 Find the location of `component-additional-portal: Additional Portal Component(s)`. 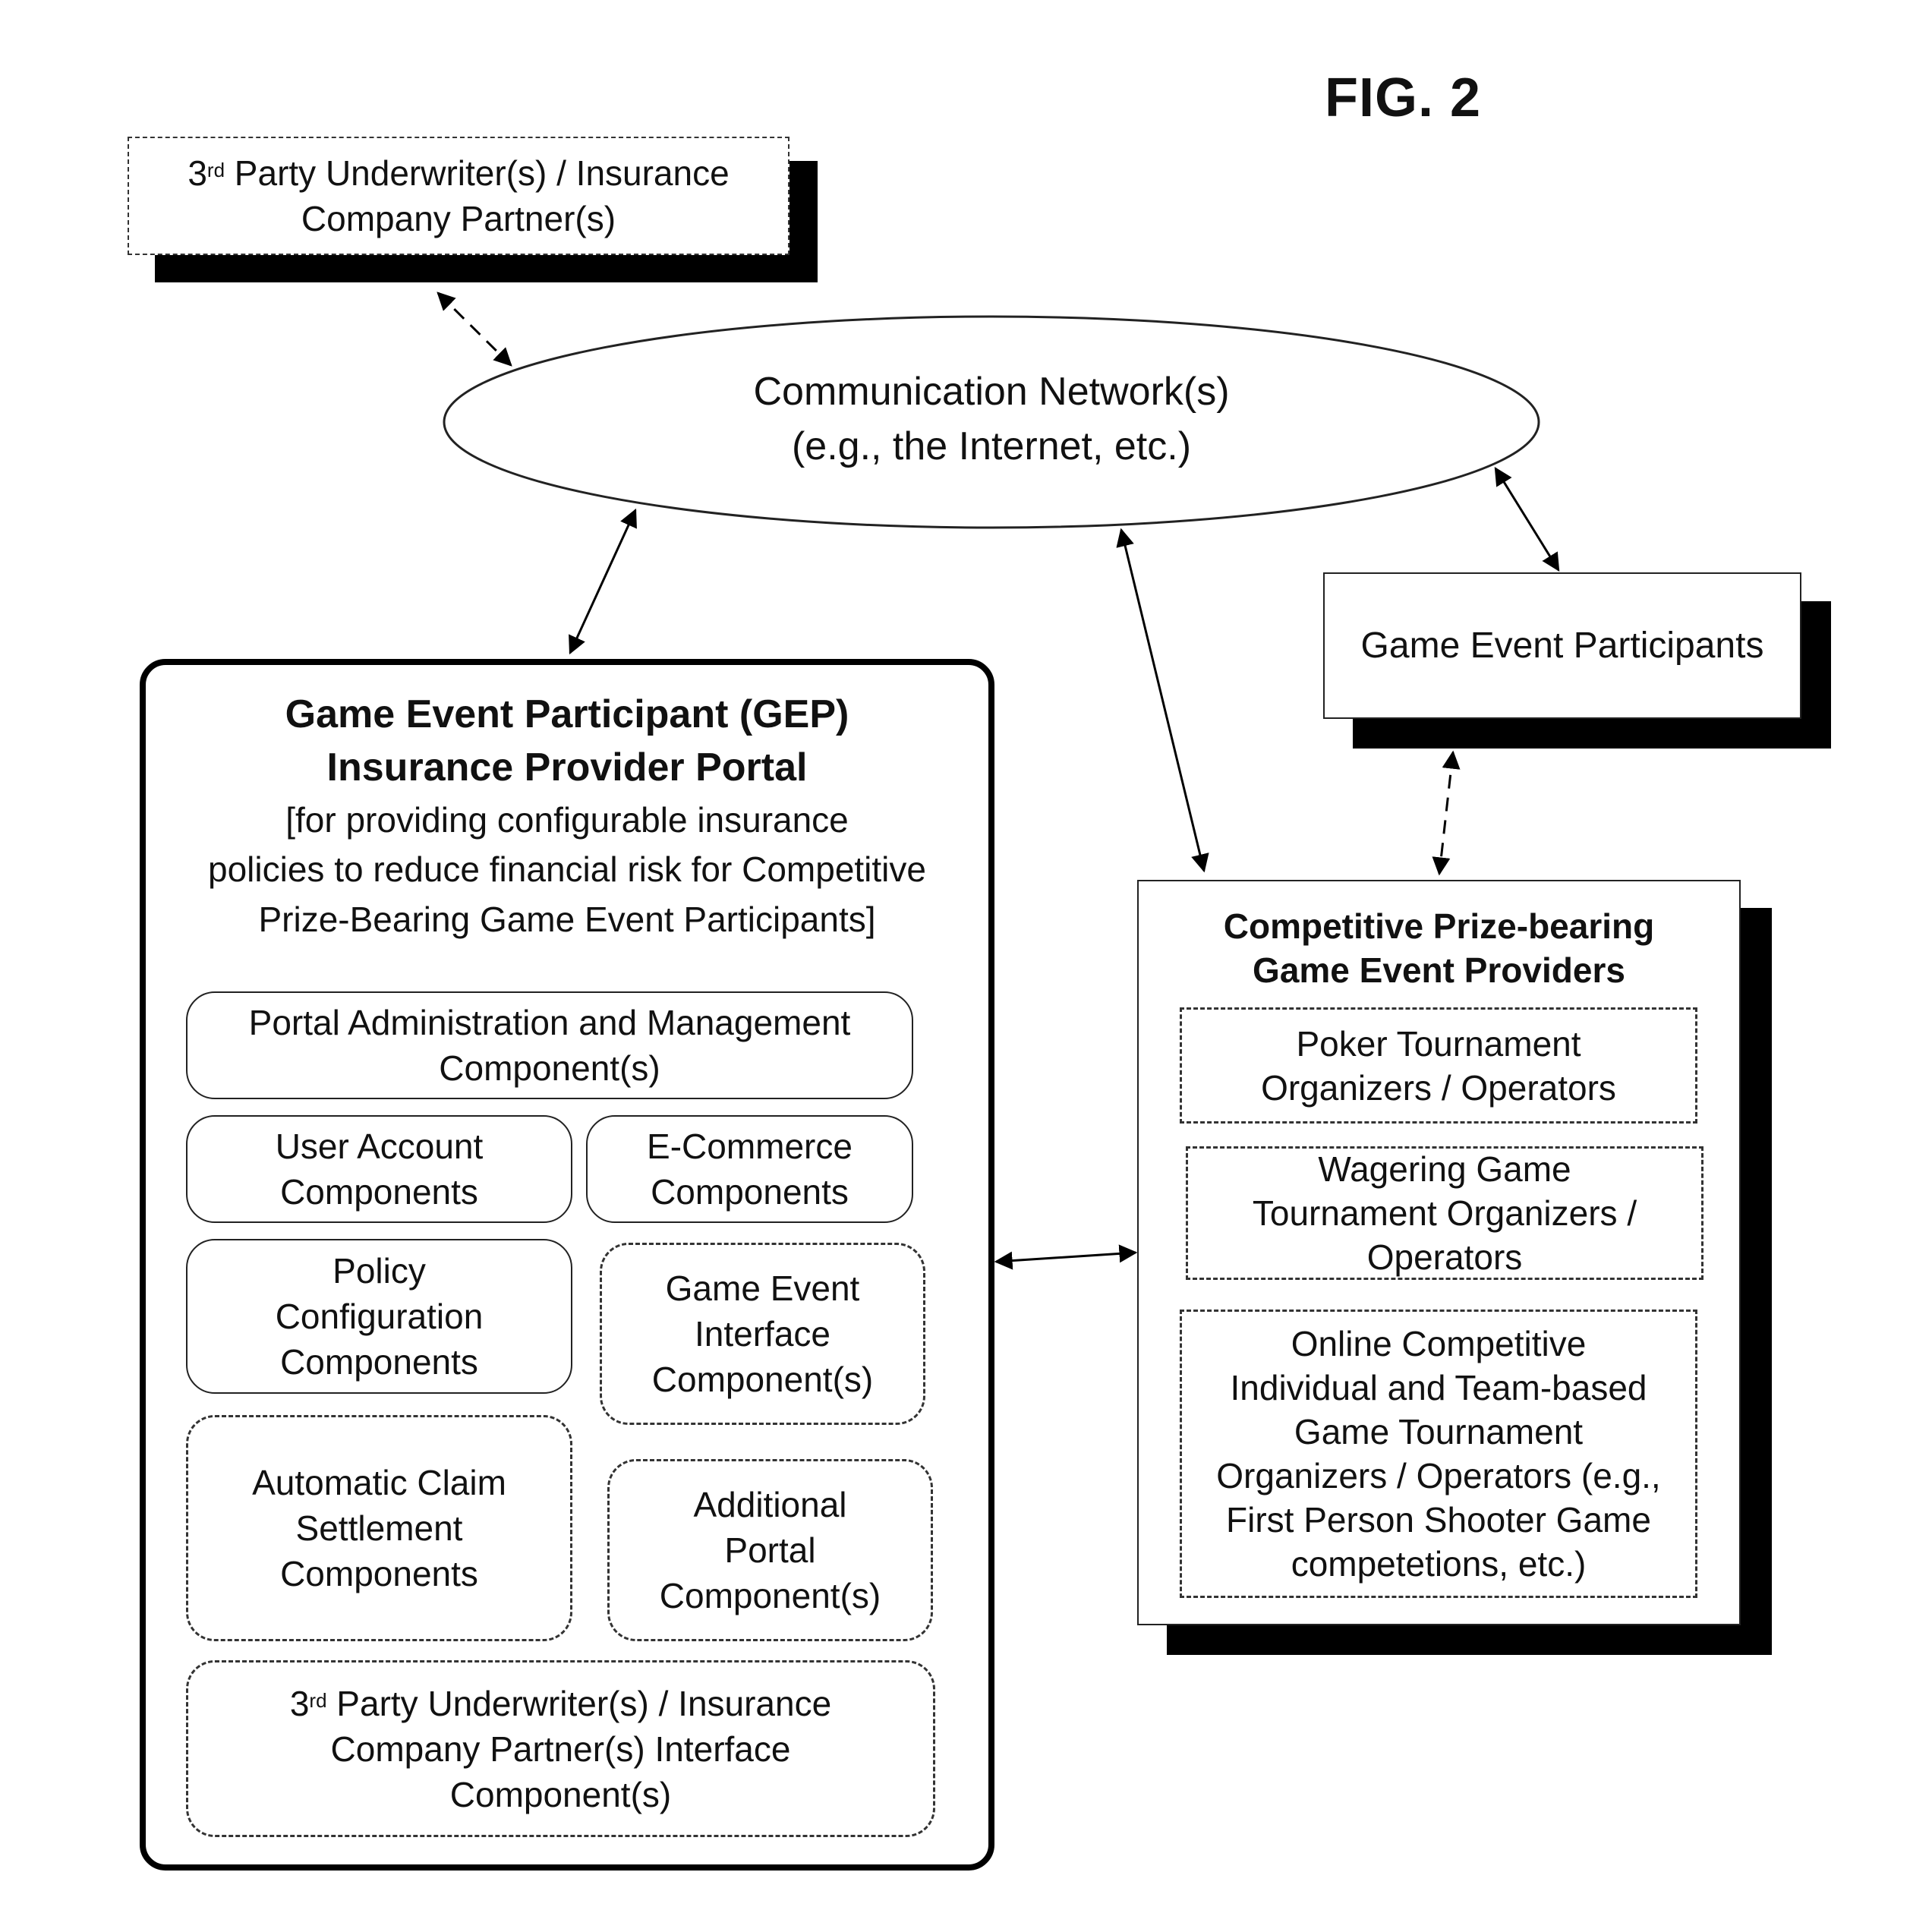

component-additional-portal: Additional Portal Component(s) is located at coordinates (770, 1550).